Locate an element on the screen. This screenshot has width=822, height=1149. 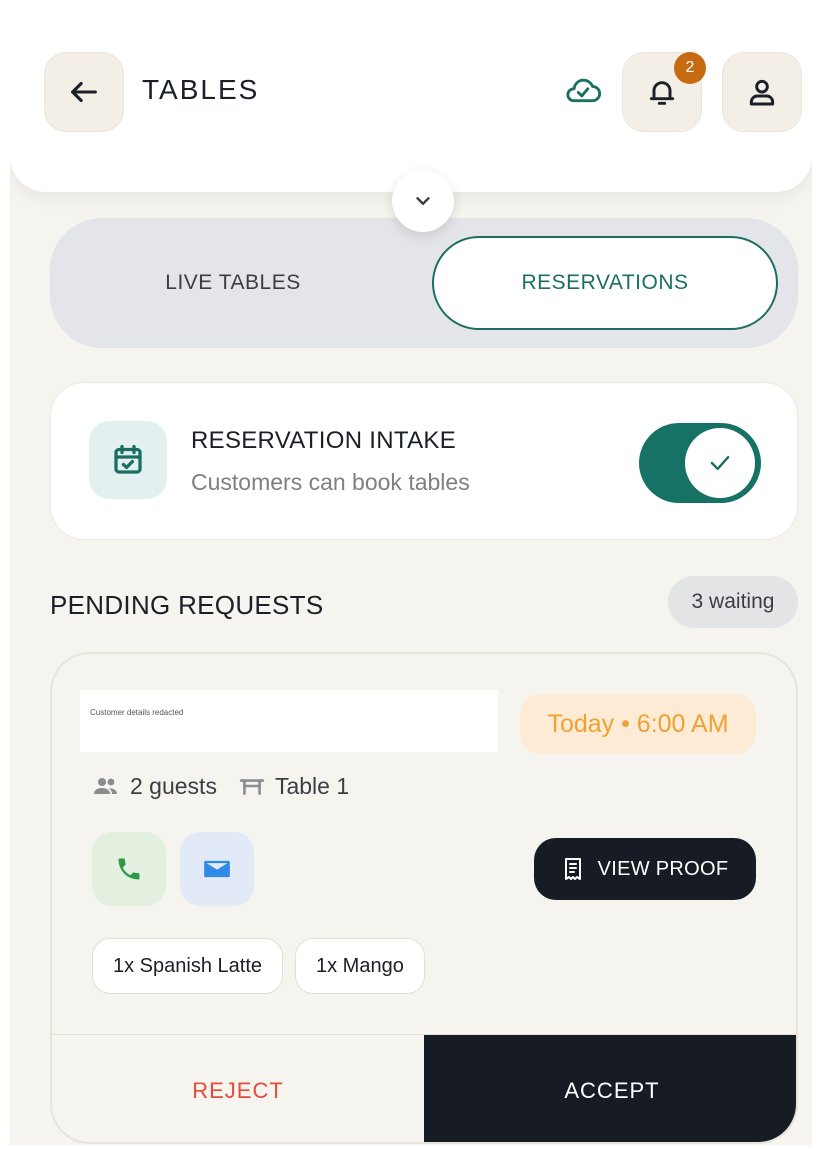
customer-details: Customer details redacted is located at coordinates (289, 721).